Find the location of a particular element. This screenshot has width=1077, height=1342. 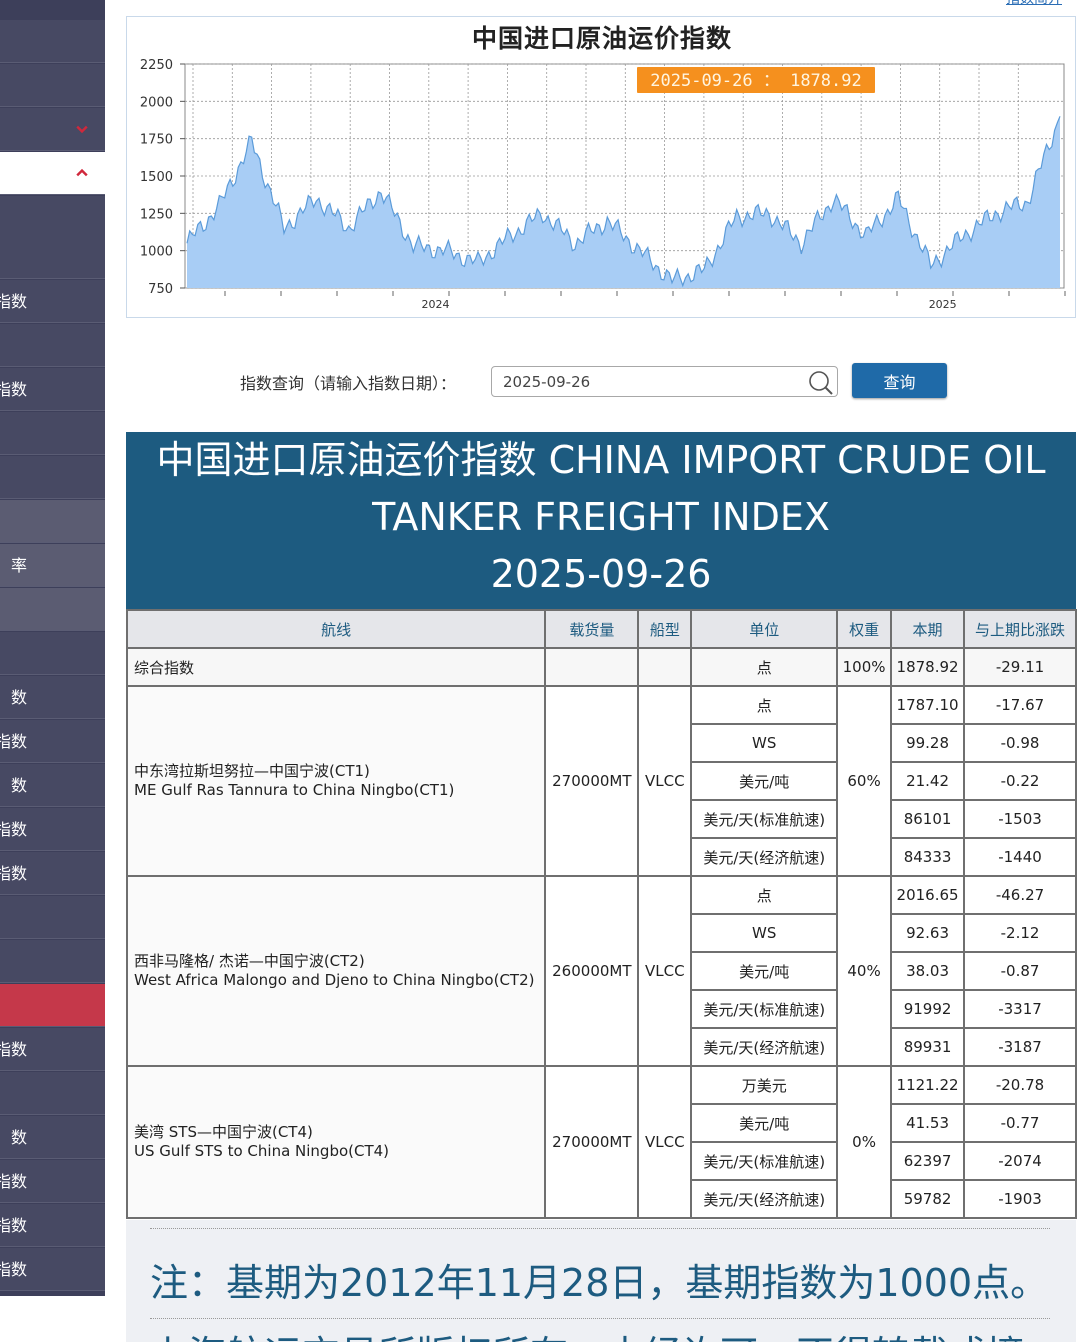

column-header: 与上期比涨跌 is located at coordinates (1020, 629).